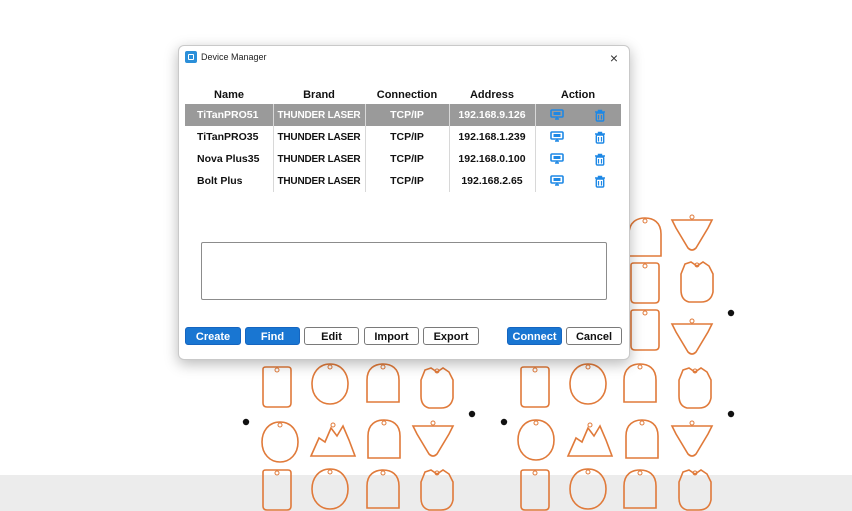 The image size is (852, 511). What do you see at coordinates (191, 57) in the screenshot?
I see `device-manager-app-icon` at bounding box center [191, 57].